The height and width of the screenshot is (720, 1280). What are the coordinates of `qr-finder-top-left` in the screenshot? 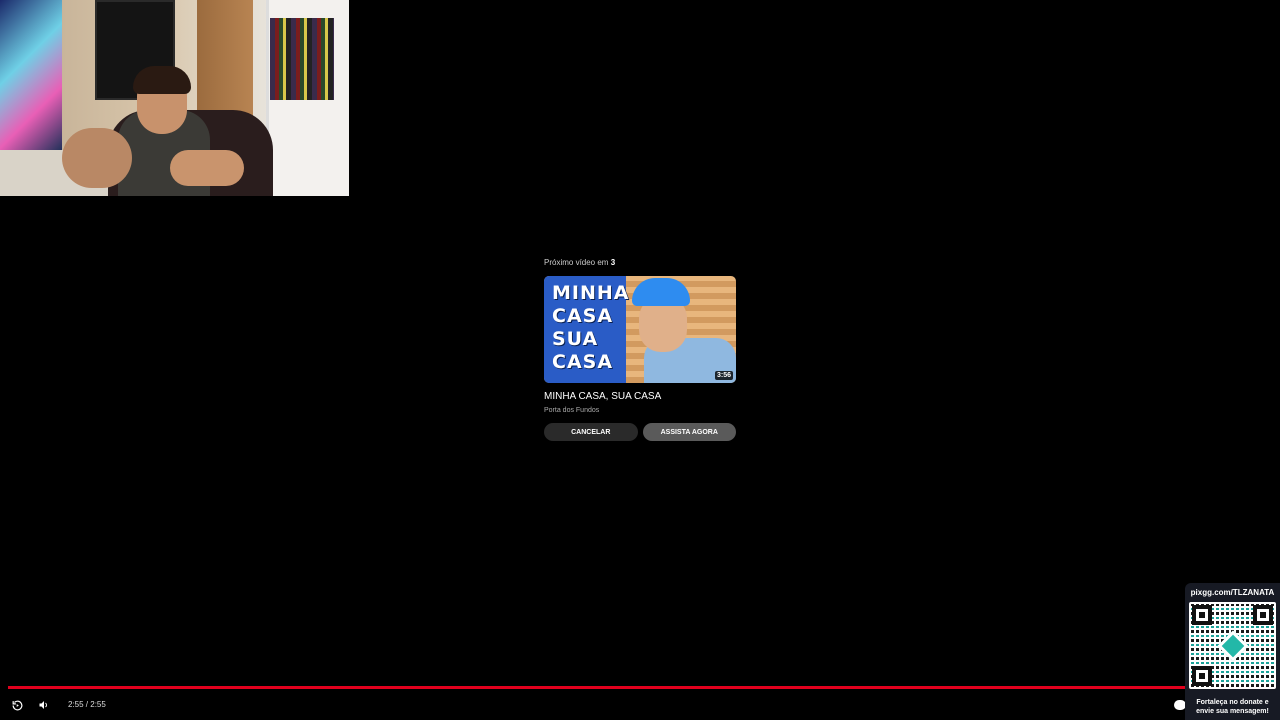 It's located at (1202, 615).